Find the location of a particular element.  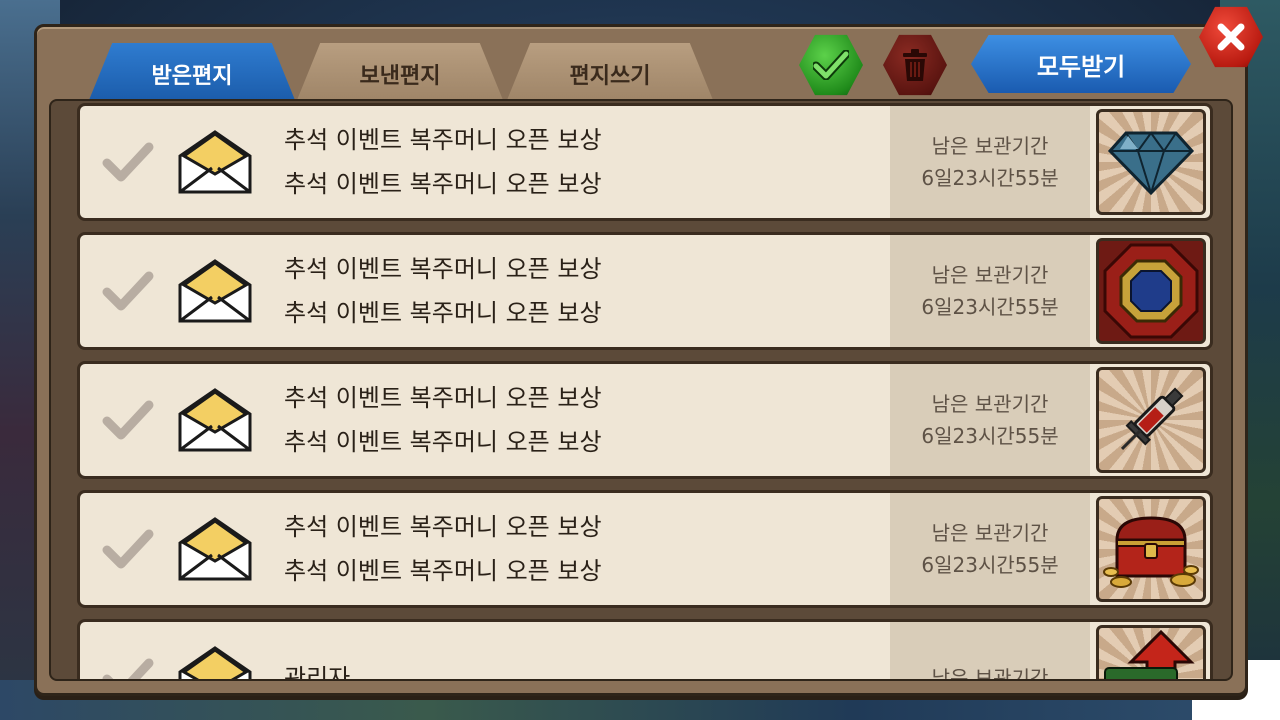

mail-row: 관리자 남은 보관기간 is located at coordinates (645, 650).